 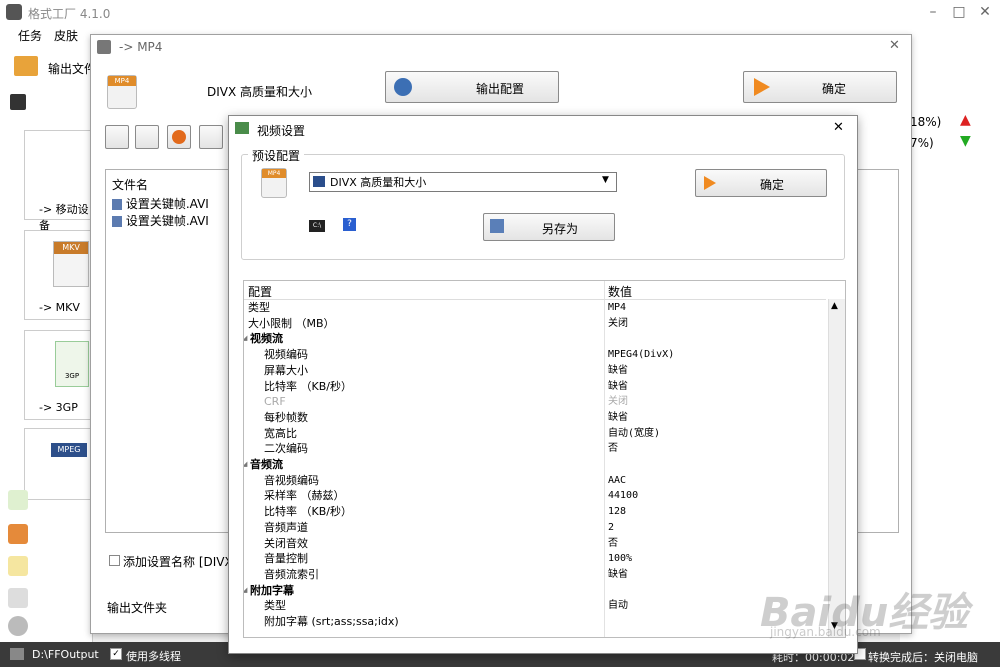 What do you see at coordinates (317, 226) in the screenshot?
I see `command-line-icon: C:\` at bounding box center [317, 226].